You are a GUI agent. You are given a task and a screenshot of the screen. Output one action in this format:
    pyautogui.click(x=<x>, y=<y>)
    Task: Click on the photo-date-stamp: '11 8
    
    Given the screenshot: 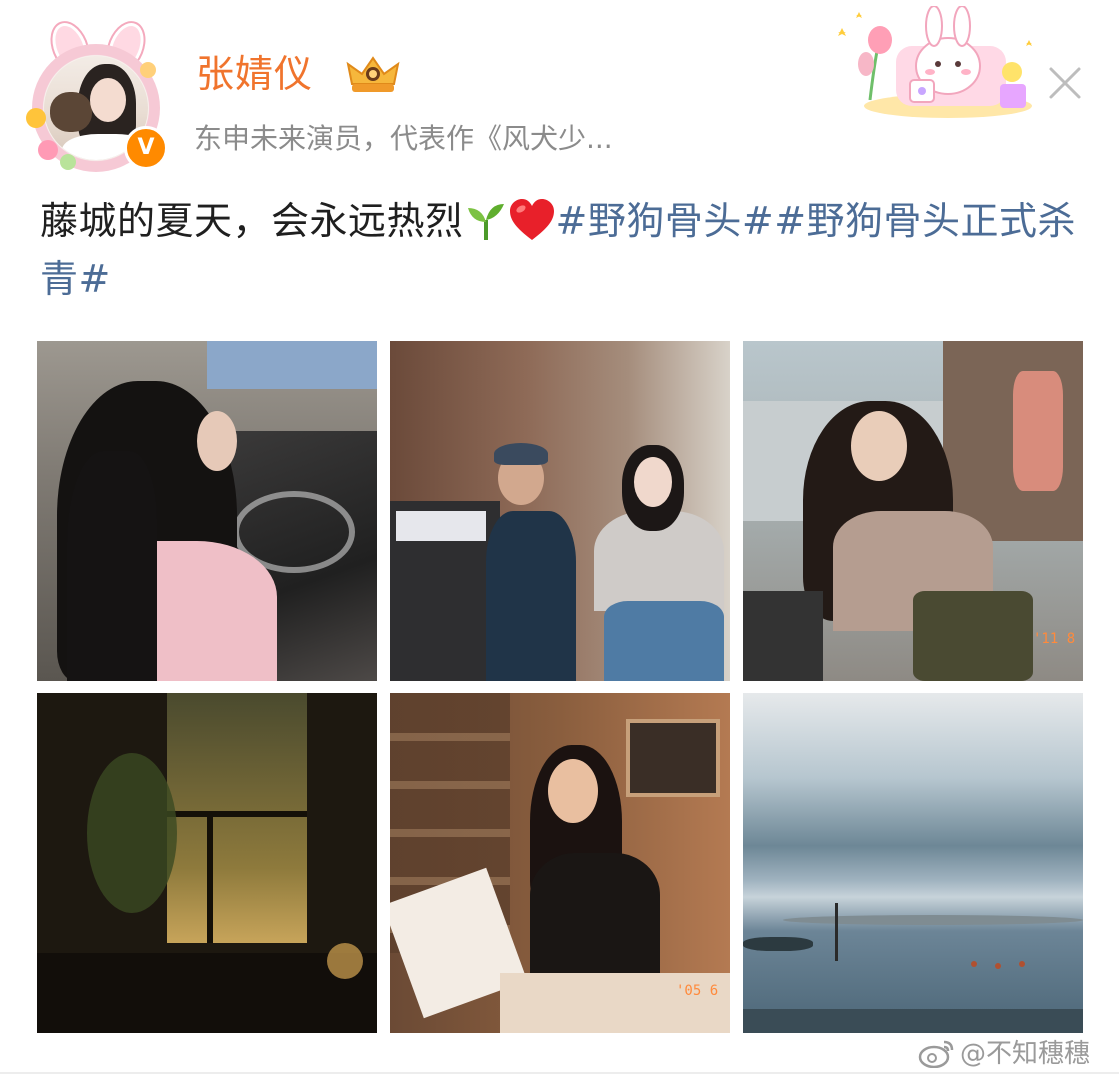 What is the action you would take?
    pyautogui.click(x=1054, y=639)
    